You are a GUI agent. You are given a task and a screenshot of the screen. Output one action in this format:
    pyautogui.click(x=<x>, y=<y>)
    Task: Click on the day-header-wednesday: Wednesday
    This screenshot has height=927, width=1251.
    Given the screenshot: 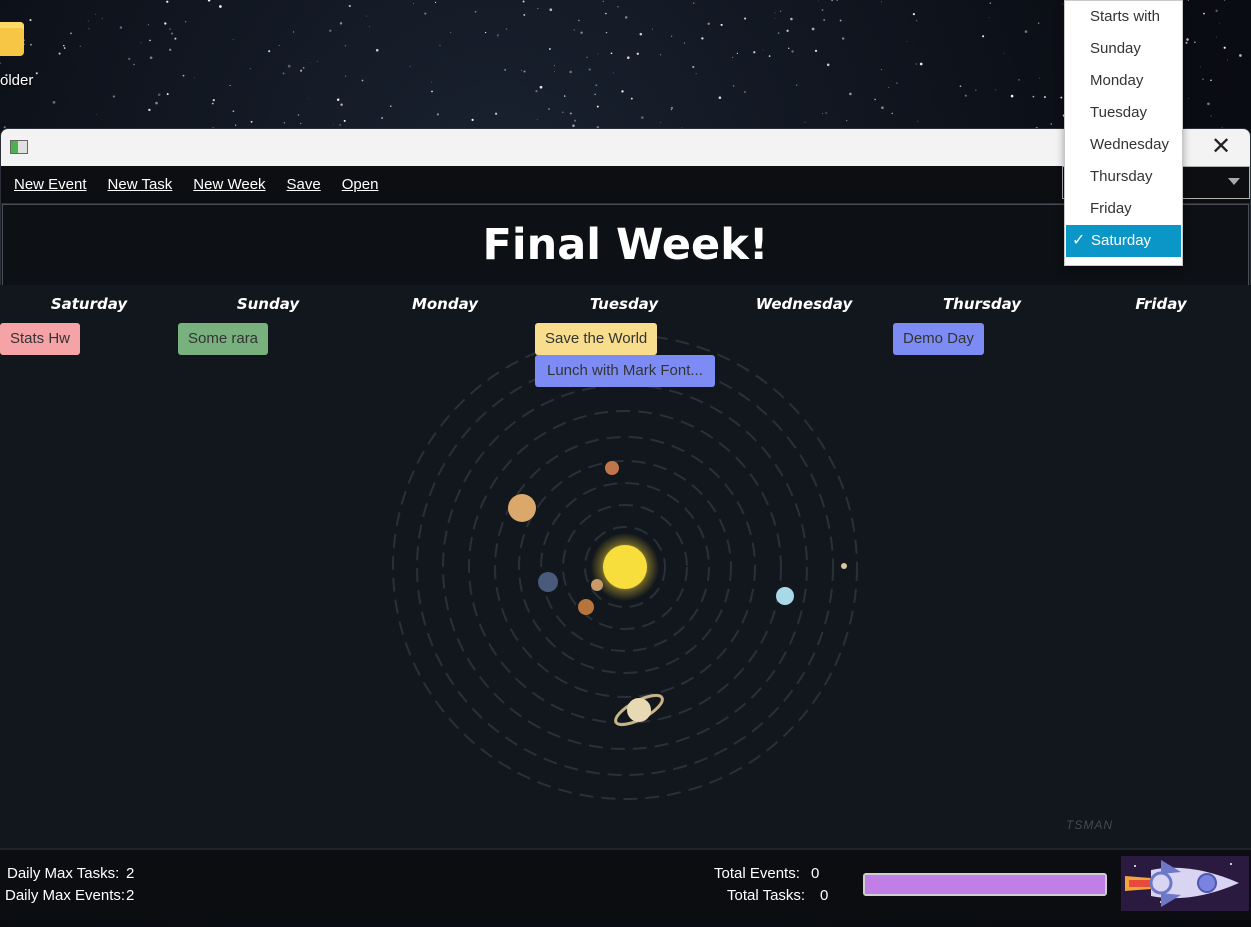 What is the action you would take?
    pyautogui.click(x=804, y=304)
    